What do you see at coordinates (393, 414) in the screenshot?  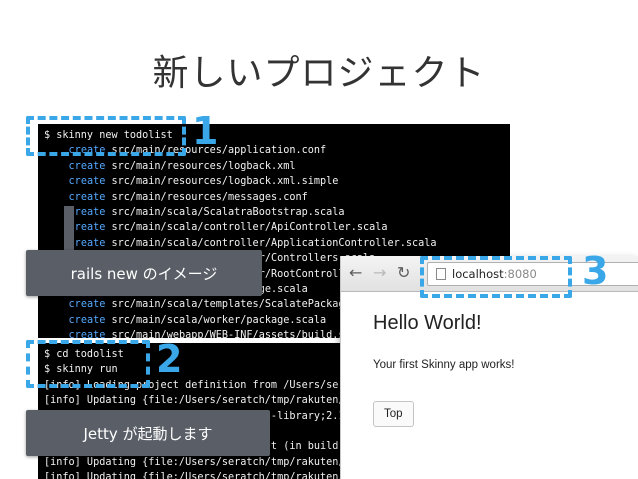 I see `top-button: Top` at bounding box center [393, 414].